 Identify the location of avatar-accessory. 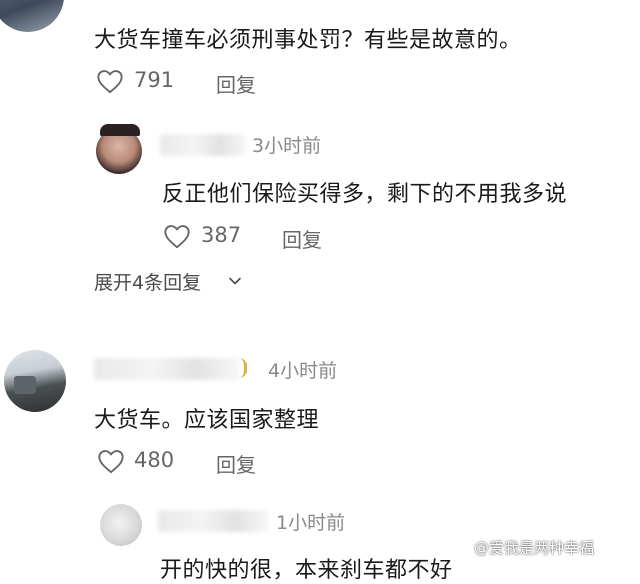
(120, 130).